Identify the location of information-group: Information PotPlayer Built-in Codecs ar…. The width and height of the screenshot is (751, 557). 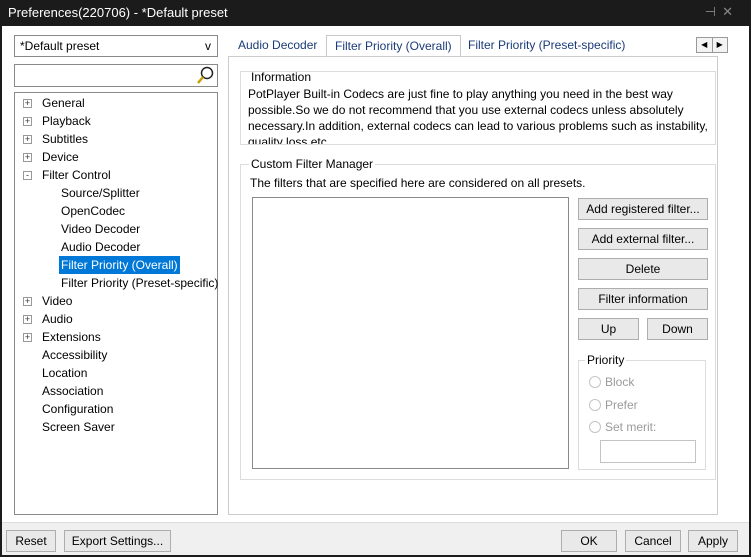
(478, 108).